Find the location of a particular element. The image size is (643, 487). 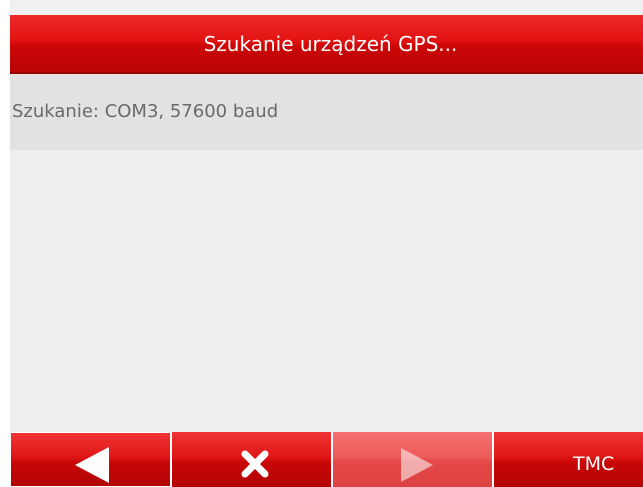

right-arrow-icon is located at coordinates (416, 464).